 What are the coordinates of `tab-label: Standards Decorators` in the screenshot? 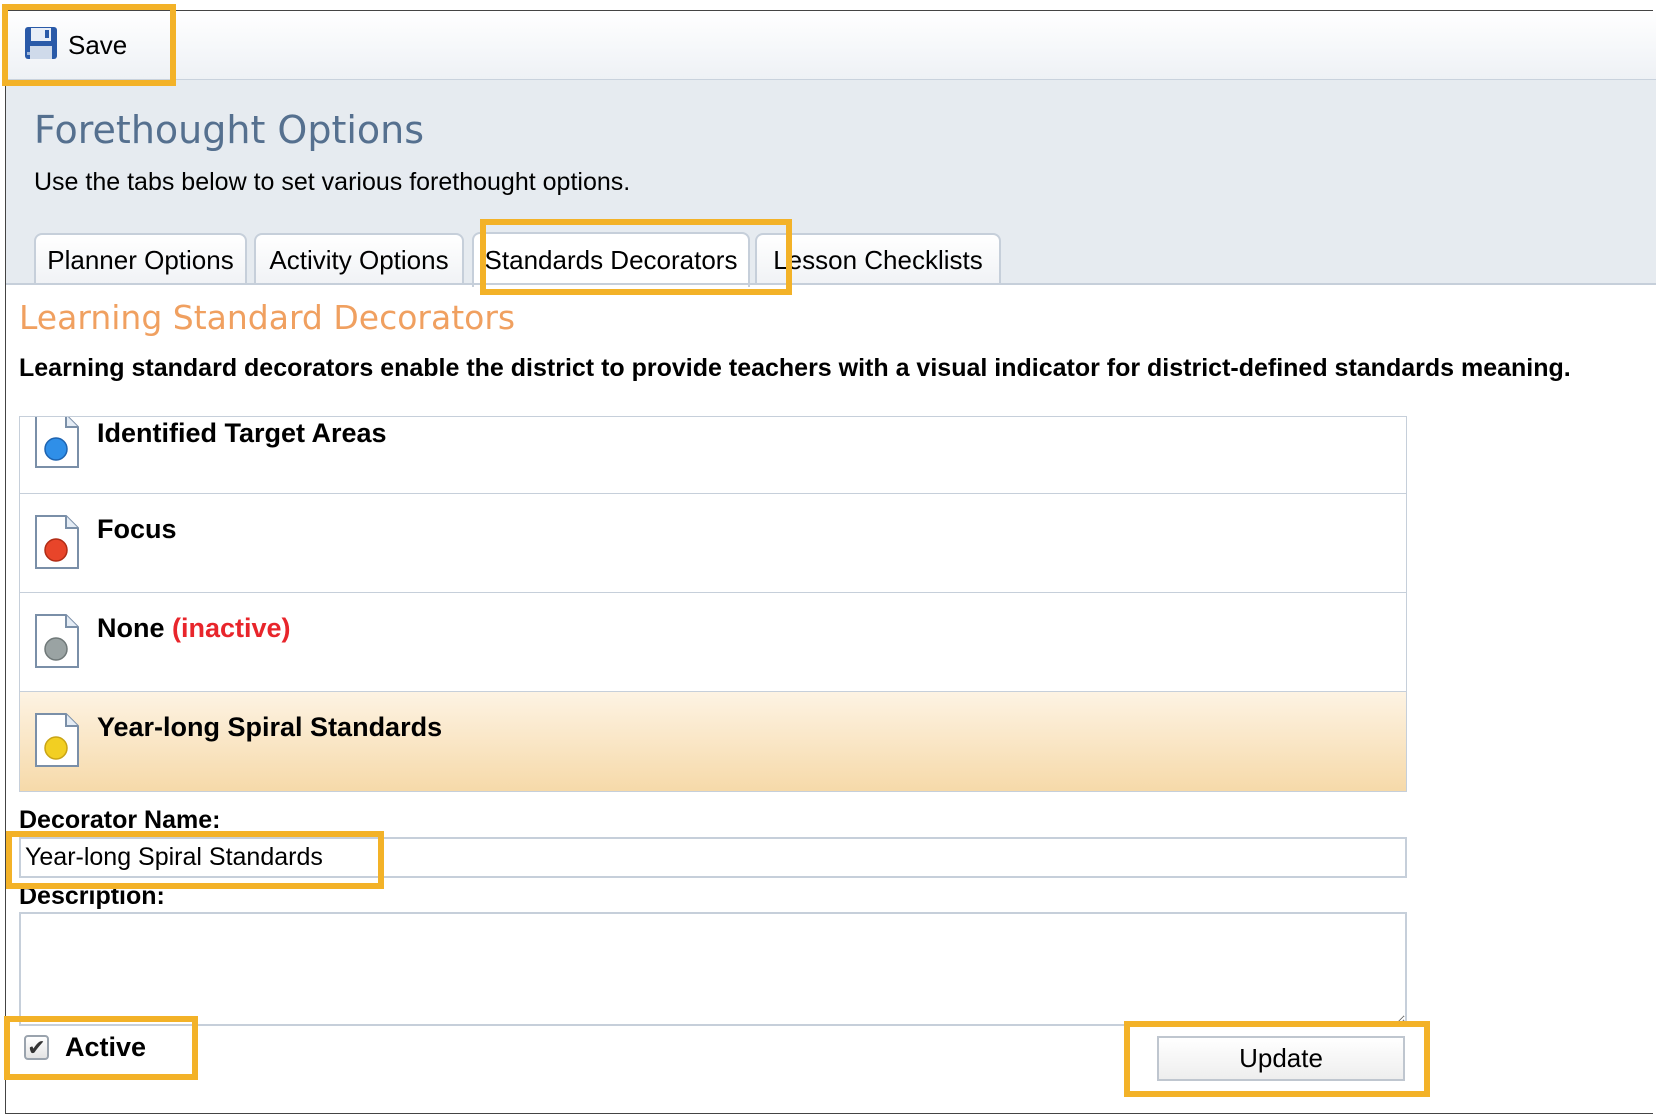 It's located at (611, 260).